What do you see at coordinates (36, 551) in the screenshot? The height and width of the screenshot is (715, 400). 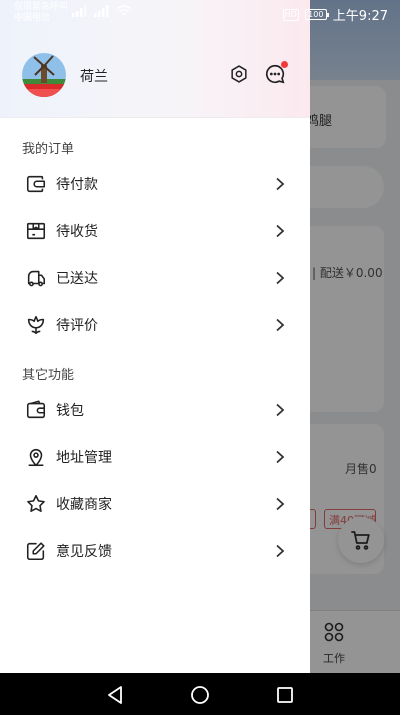 I see `edit-icon` at bounding box center [36, 551].